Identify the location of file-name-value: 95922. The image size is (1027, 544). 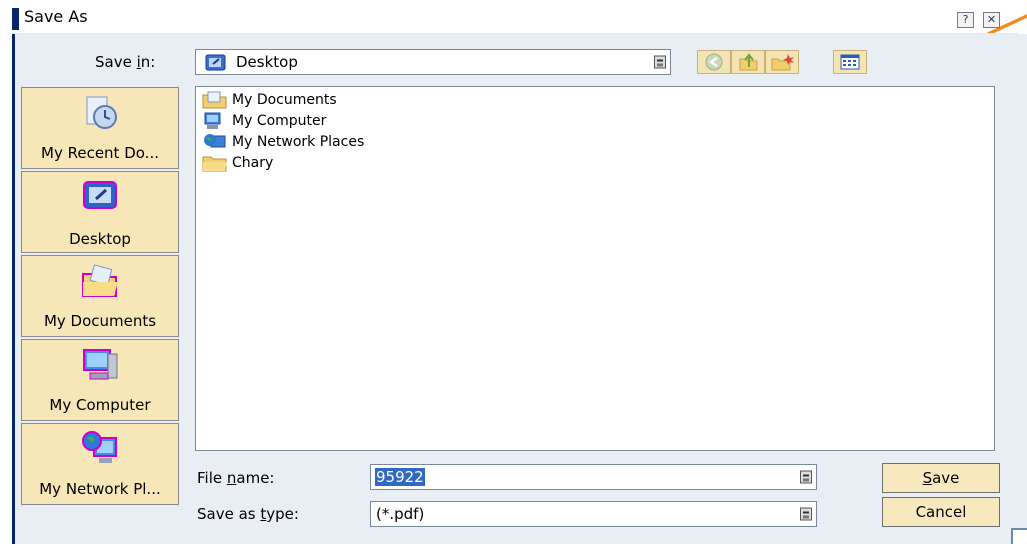
(400, 477).